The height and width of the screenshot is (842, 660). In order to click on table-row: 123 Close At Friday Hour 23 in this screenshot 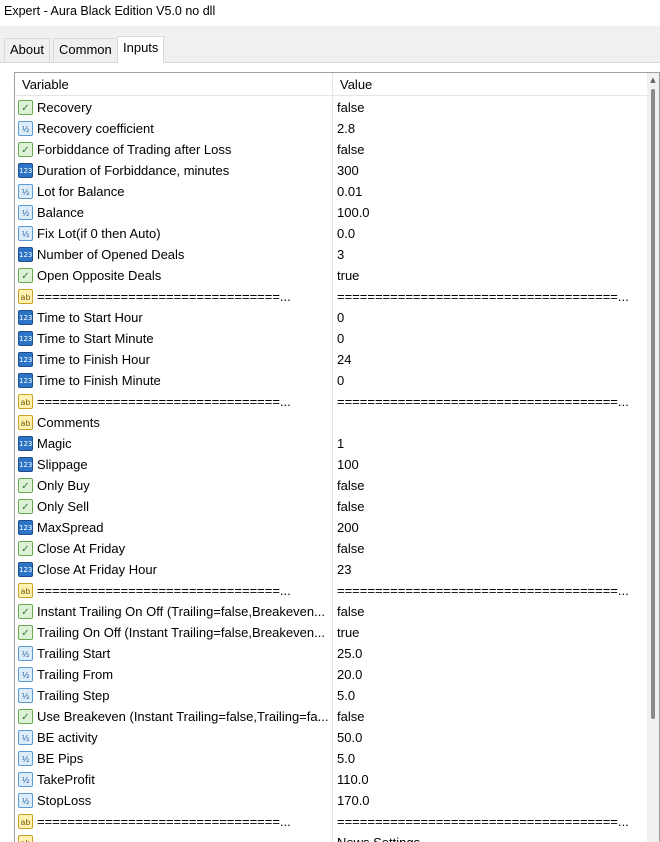, I will do `click(331, 569)`.